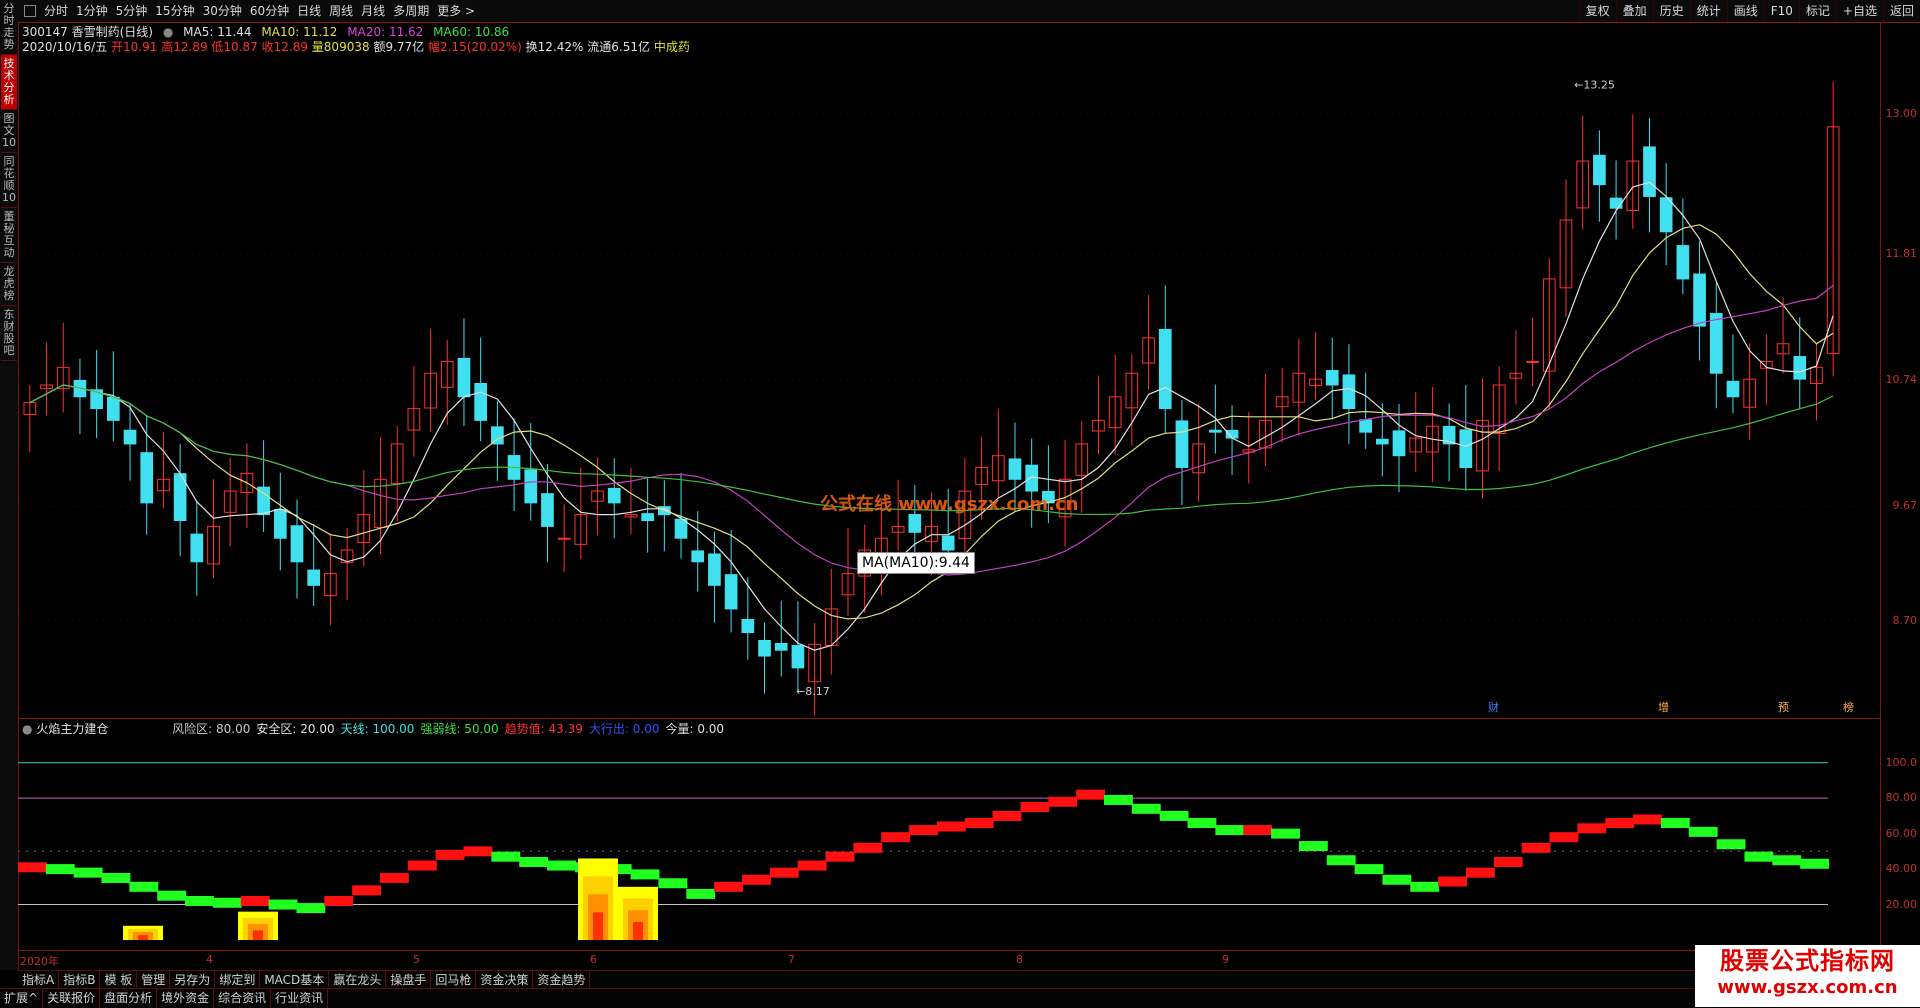 The height and width of the screenshot is (1008, 1920). I want to click on event-marker-1: 增, so click(1663, 707).